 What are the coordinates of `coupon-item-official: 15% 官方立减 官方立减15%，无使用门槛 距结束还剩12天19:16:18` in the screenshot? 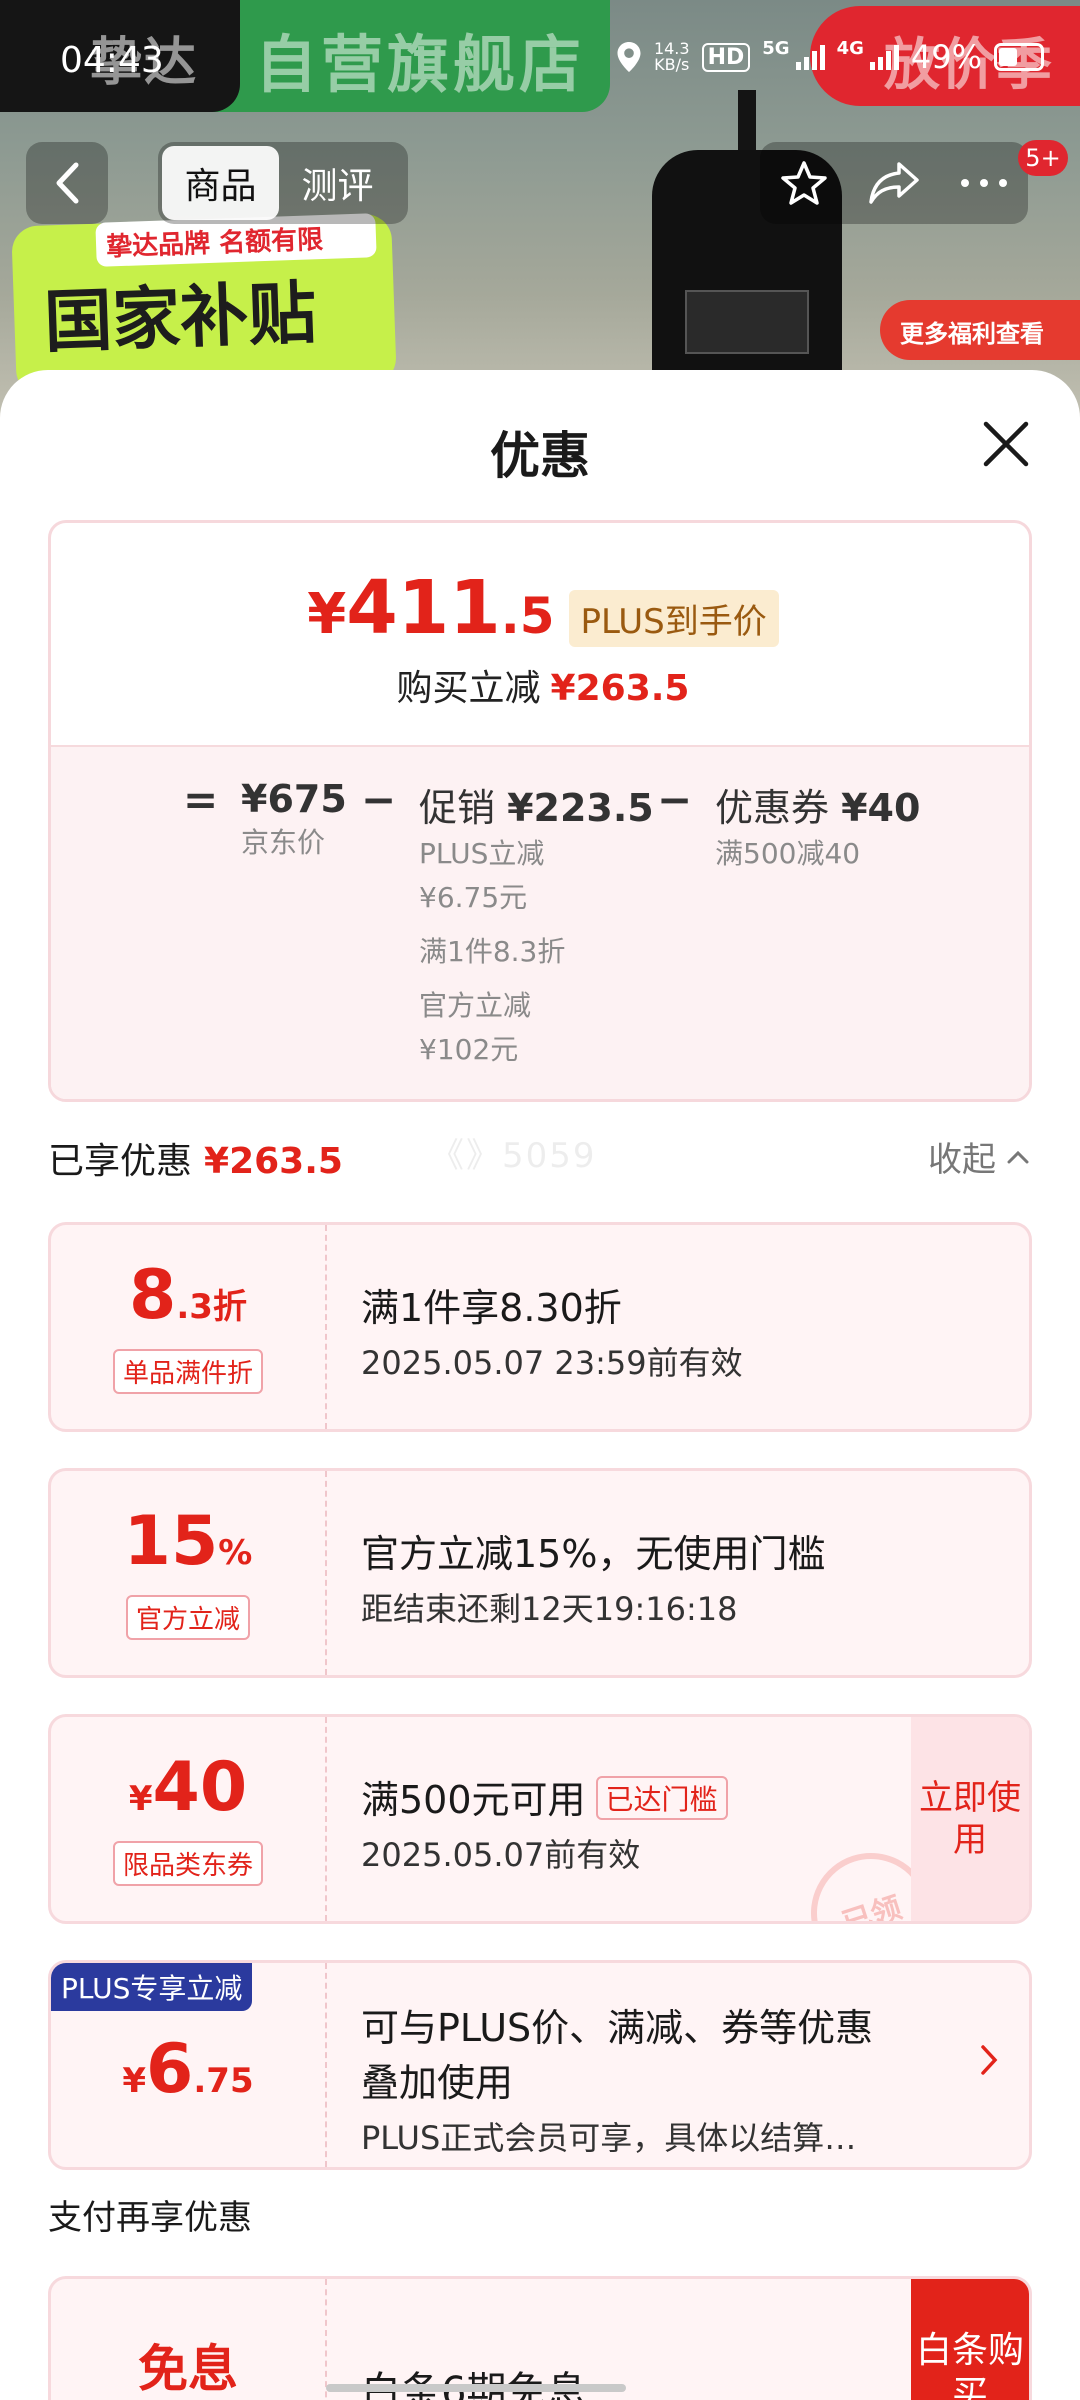 It's located at (540, 1573).